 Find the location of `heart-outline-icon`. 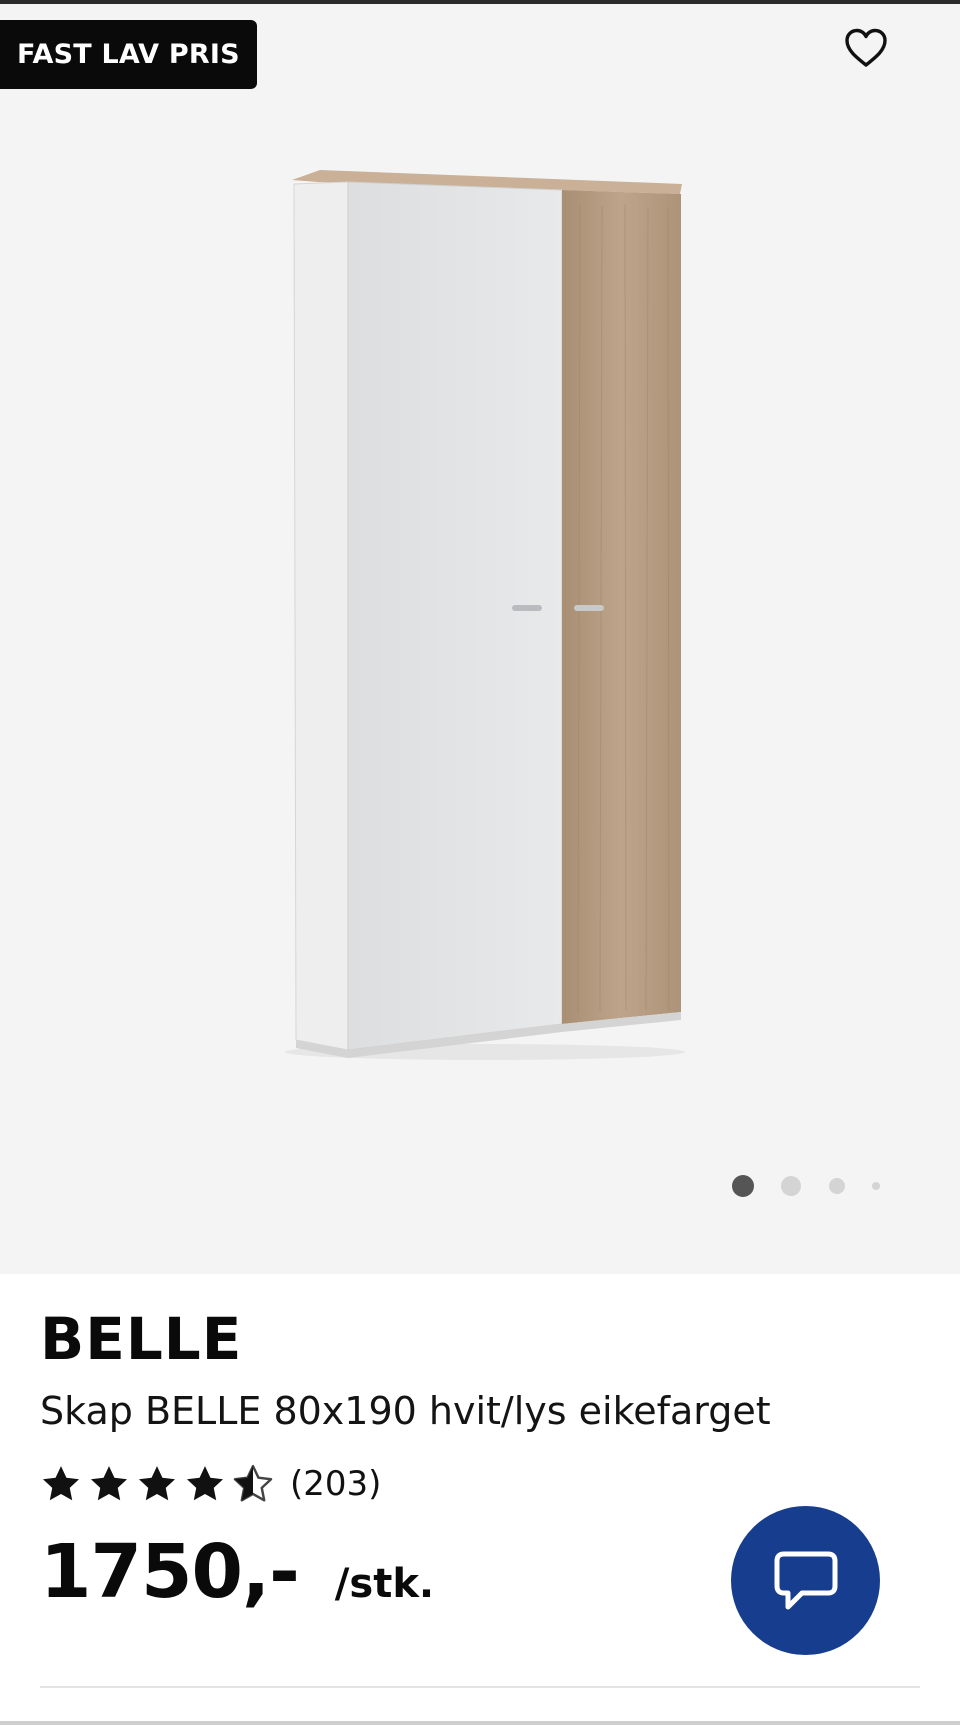

heart-outline-icon is located at coordinates (866, 47).